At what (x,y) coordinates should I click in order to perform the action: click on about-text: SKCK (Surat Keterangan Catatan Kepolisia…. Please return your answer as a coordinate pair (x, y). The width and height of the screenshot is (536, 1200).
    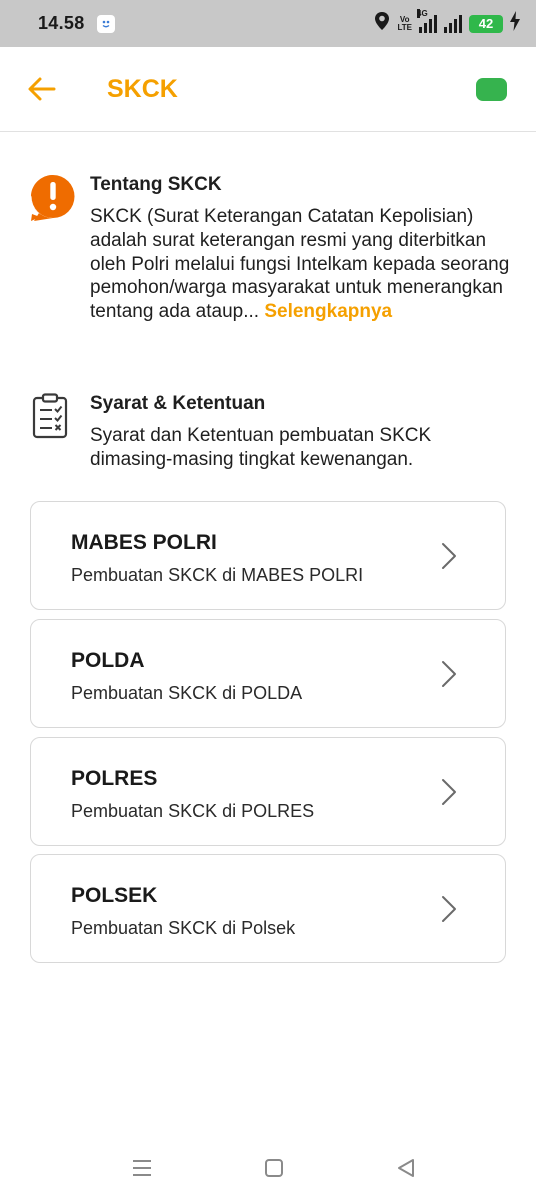
    Looking at the image, I should click on (300, 264).